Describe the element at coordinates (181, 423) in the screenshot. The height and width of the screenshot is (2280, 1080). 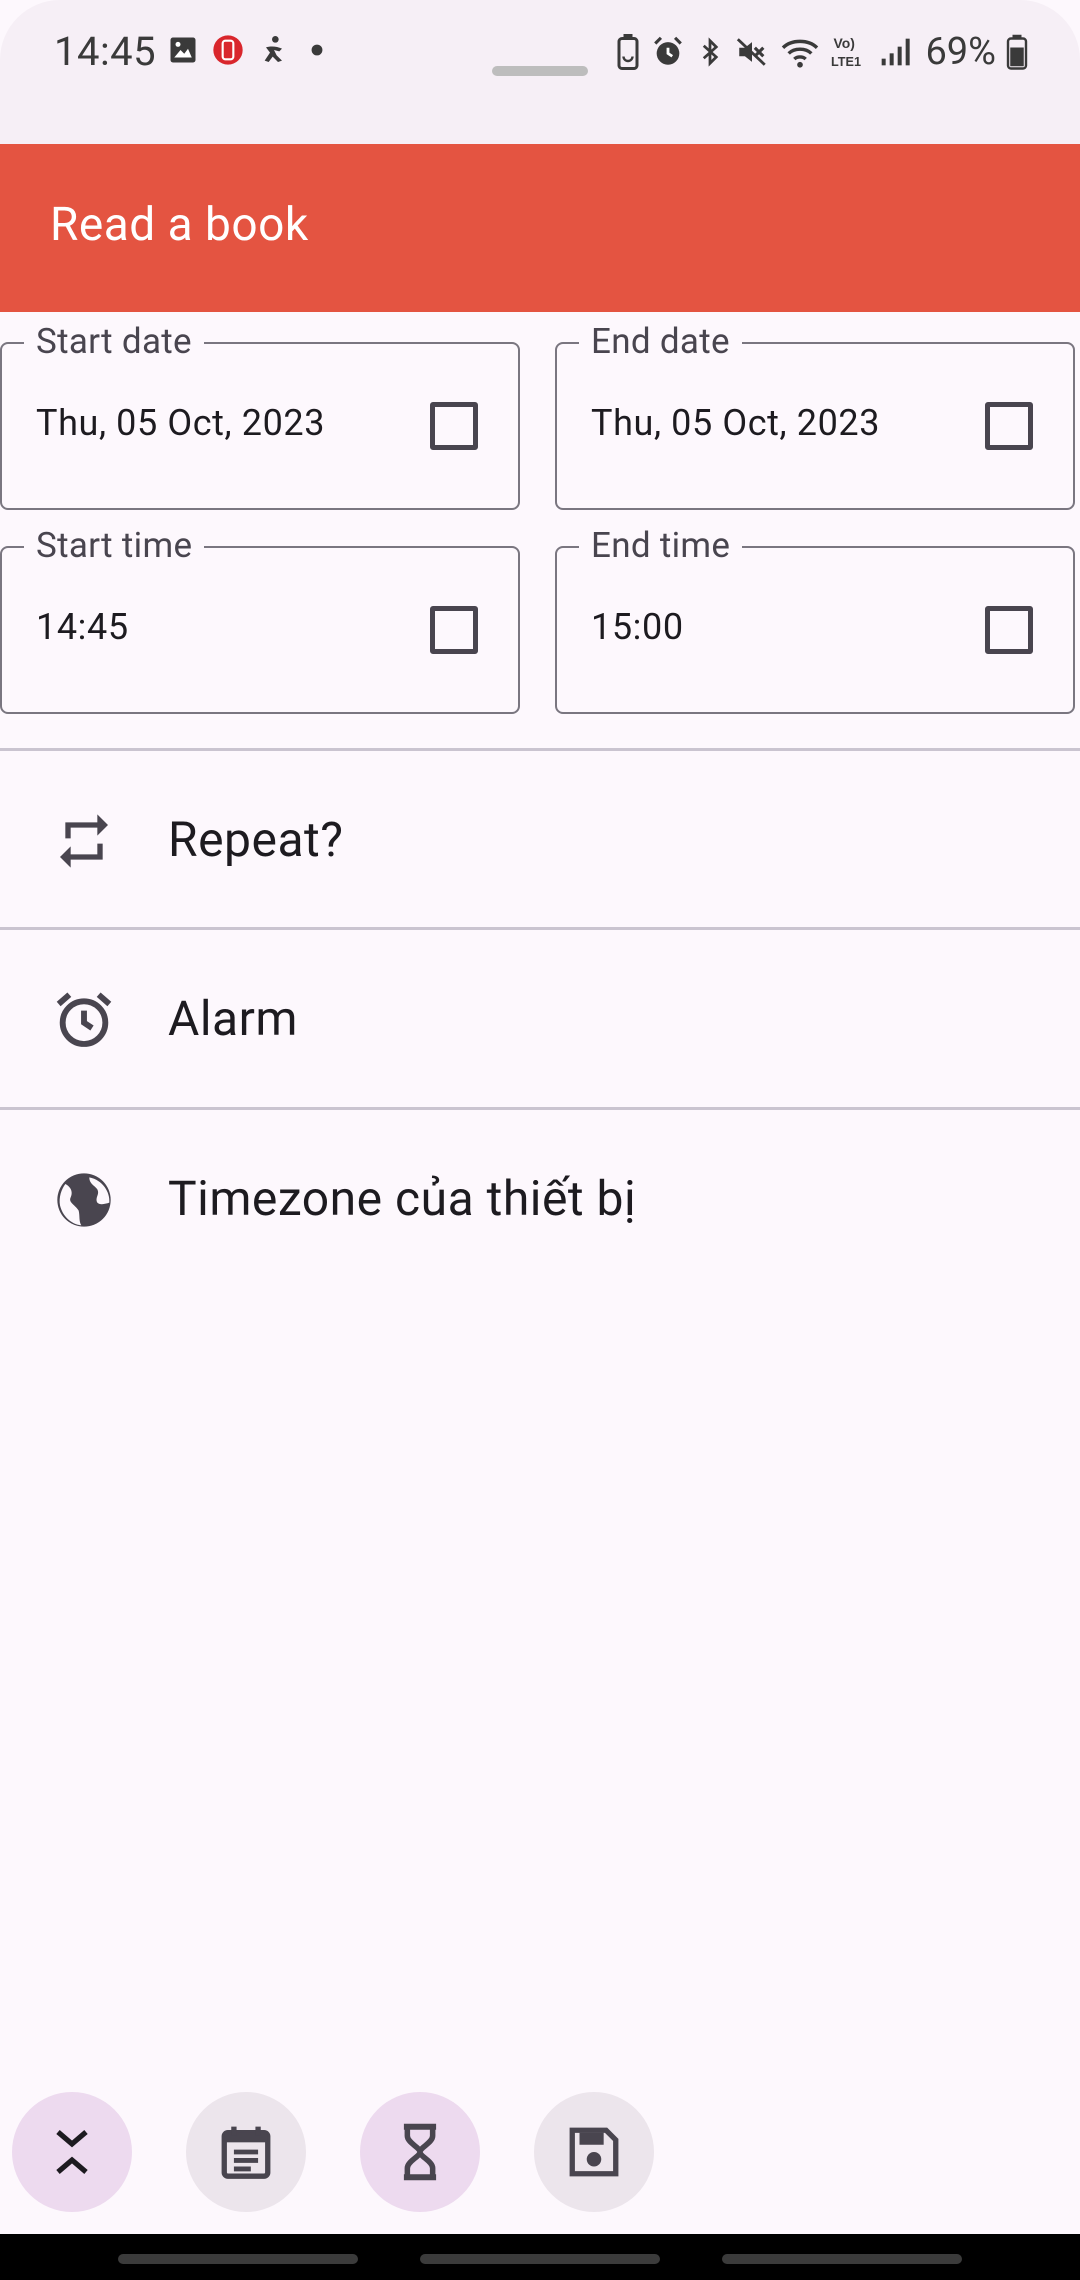
I see `start-date-value: Thu, 05 Oct, 2023` at that location.